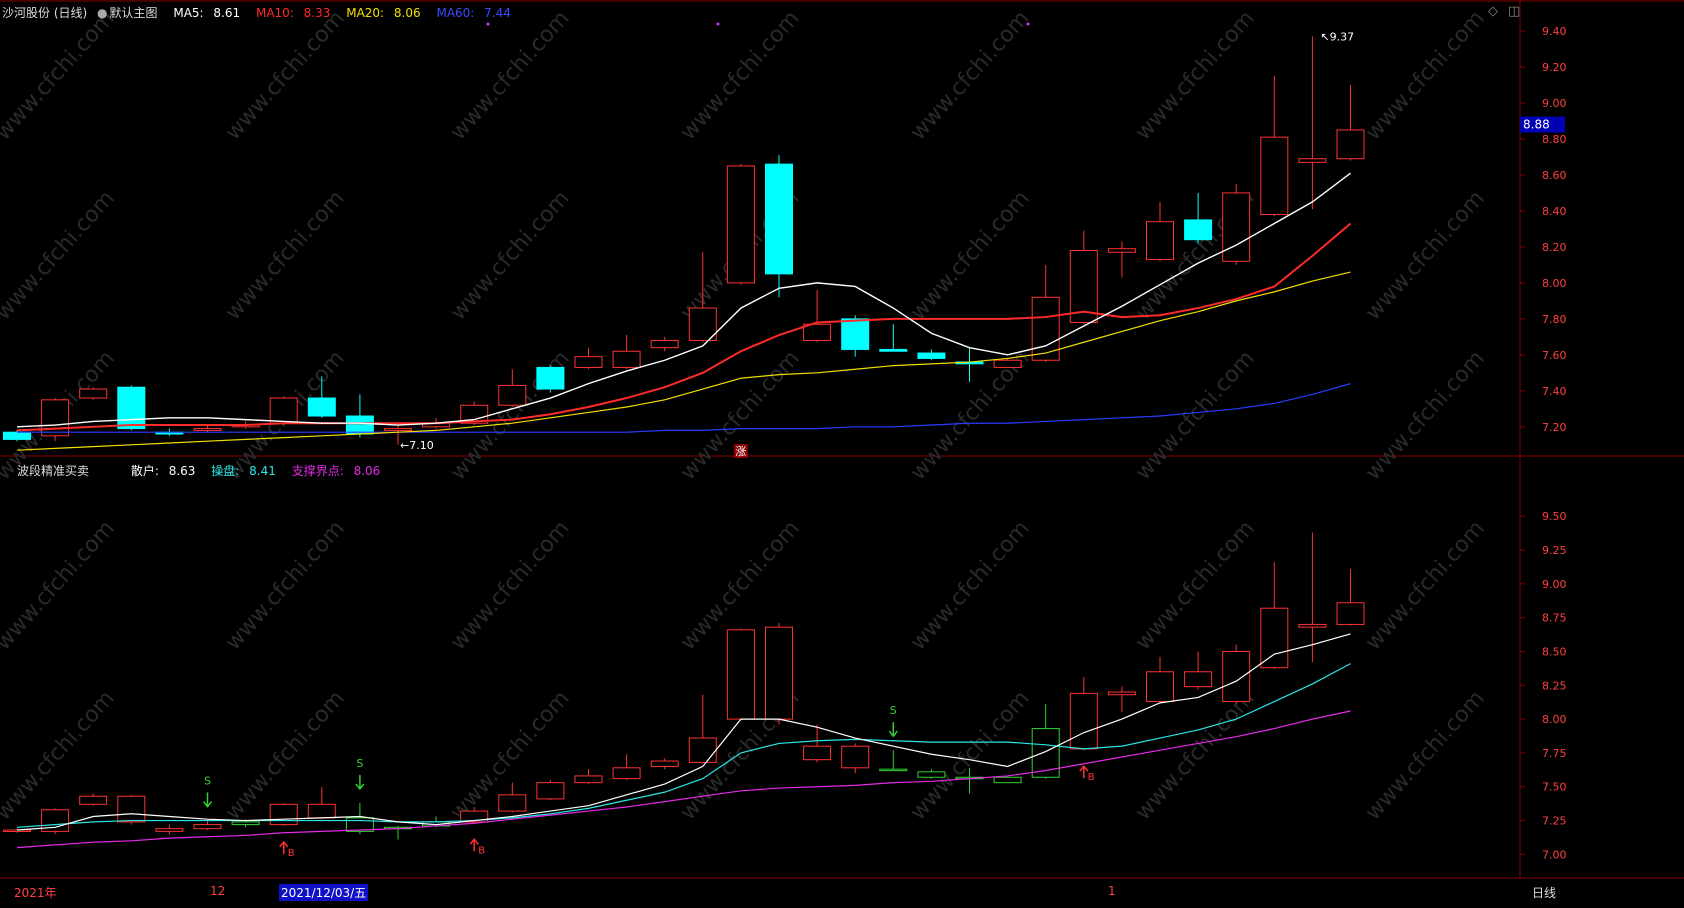  I want to click on y-tick-label: 9.25, so click(1554, 550).